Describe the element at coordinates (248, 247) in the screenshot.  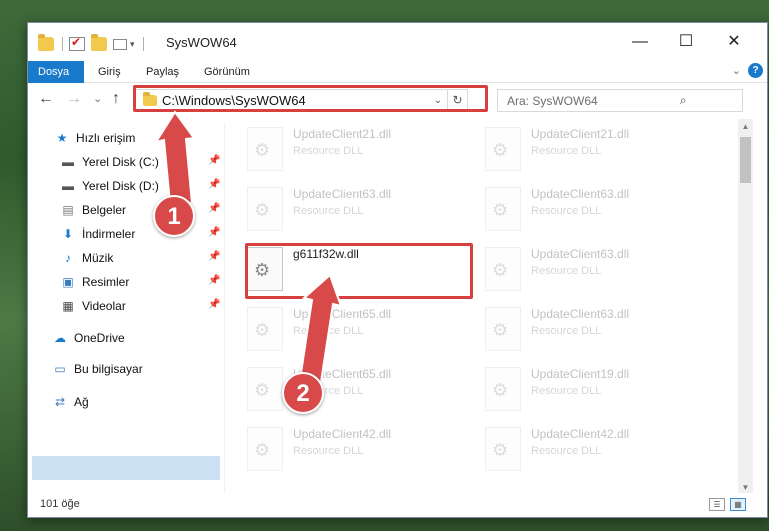
I see `annotation-arrows` at that location.